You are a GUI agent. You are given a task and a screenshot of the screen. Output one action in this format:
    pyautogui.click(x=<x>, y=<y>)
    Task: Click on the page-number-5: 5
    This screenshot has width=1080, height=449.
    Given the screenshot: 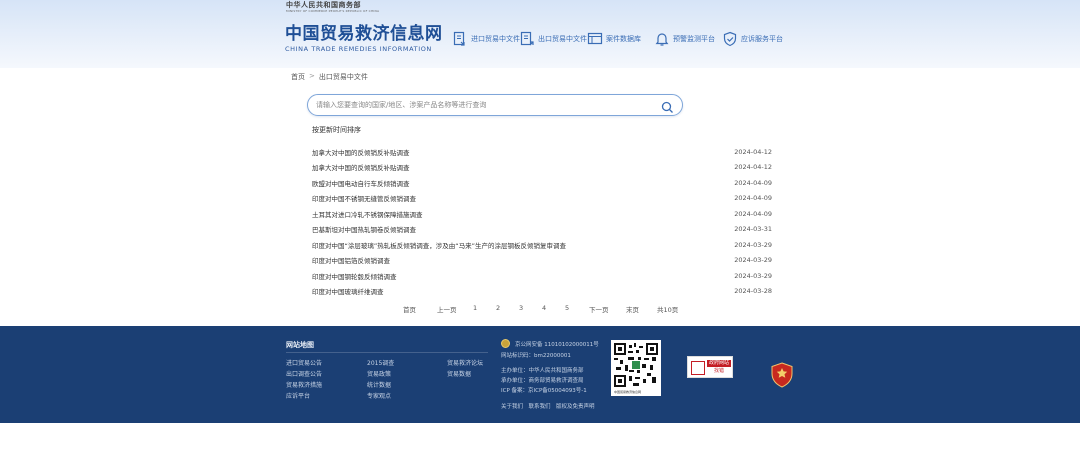 What is the action you would take?
    pyautogui.click(x=567, y=308)
    